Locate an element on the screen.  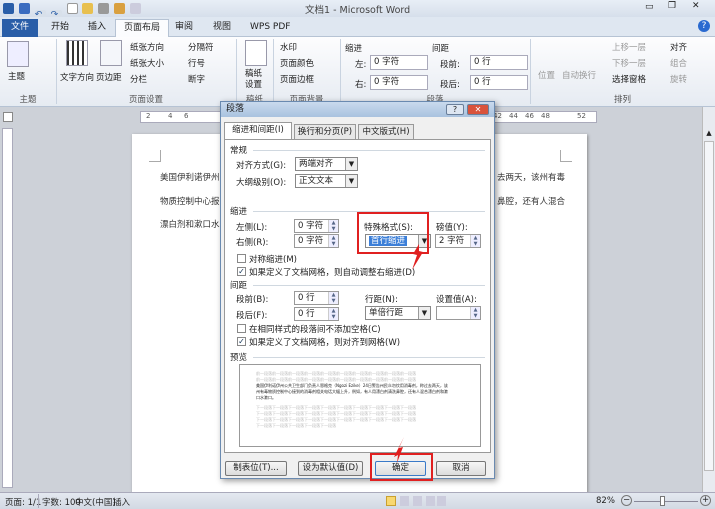
indent-right-spinner: 0 字符 ▲ ▼ is located at coordinates (316, 241).